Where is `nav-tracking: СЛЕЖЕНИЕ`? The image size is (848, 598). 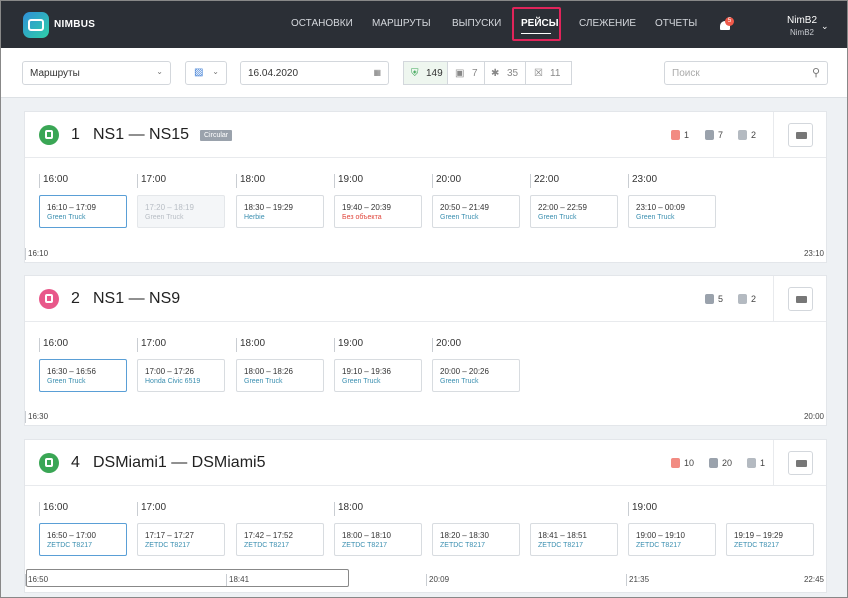 nav-tracking: СЛЕЖЕНИЕ is located at coordinates (607, 23).